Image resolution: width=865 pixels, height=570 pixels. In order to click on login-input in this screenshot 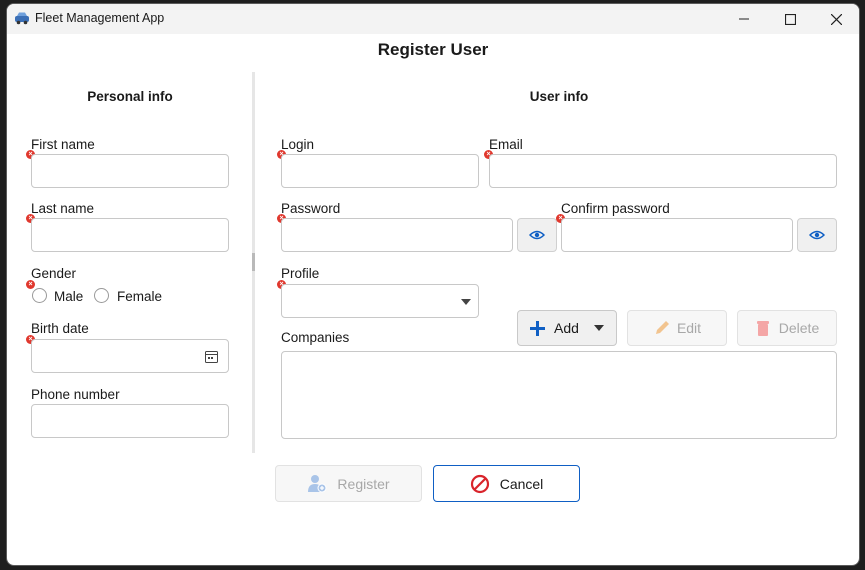, I will do `click(380, 171)`.